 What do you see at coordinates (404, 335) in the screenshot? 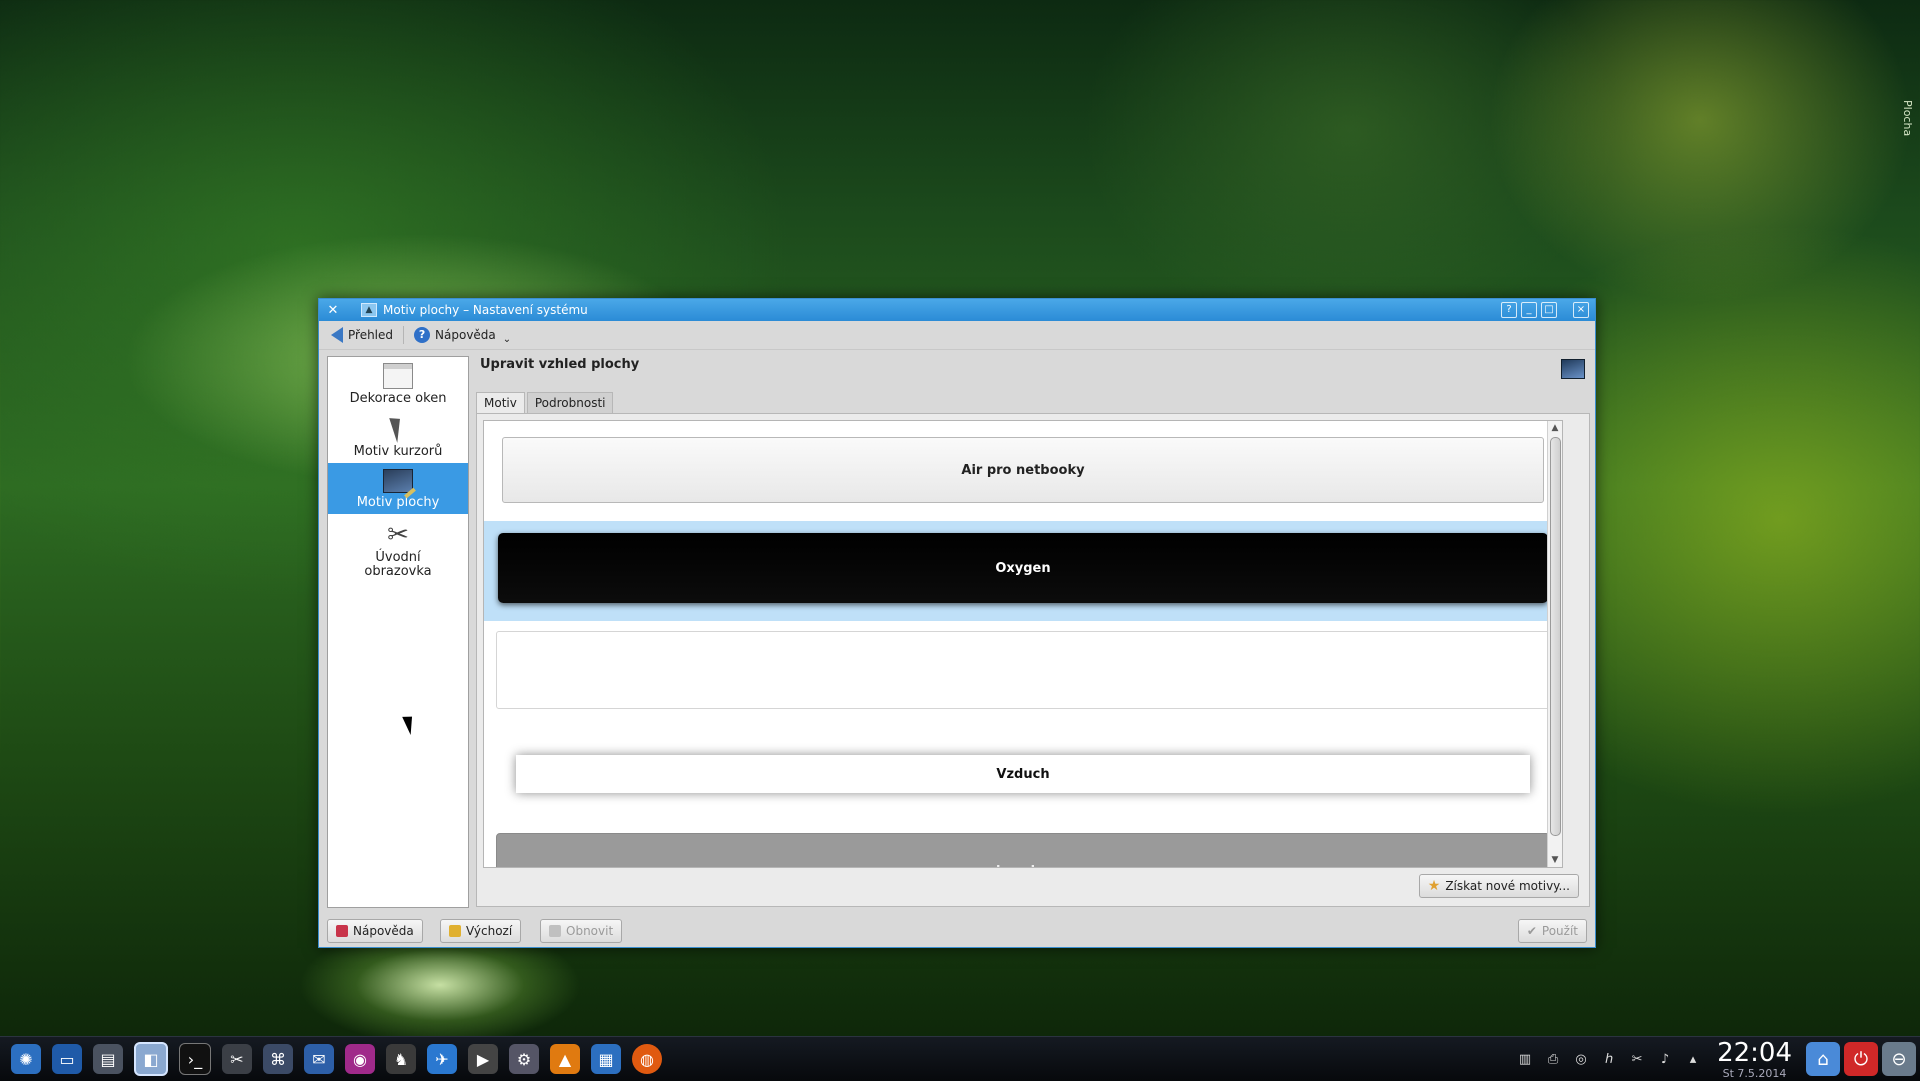
I see `toolbar-separator` at bounding box center [404, 335].